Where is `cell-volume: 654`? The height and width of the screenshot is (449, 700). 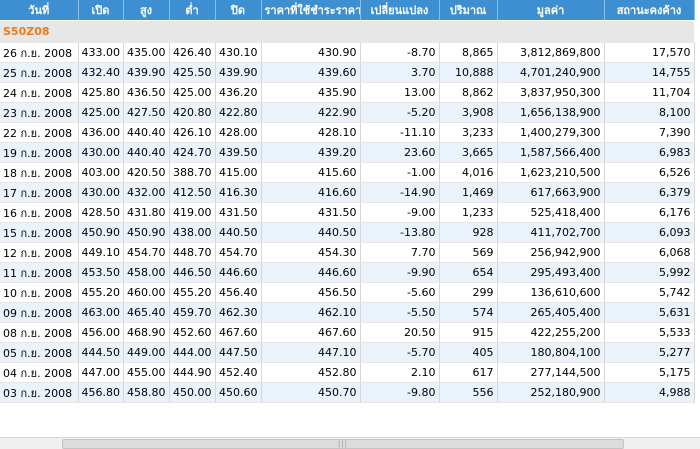
cell-volume: 654 is located at coordinates (468, 272).